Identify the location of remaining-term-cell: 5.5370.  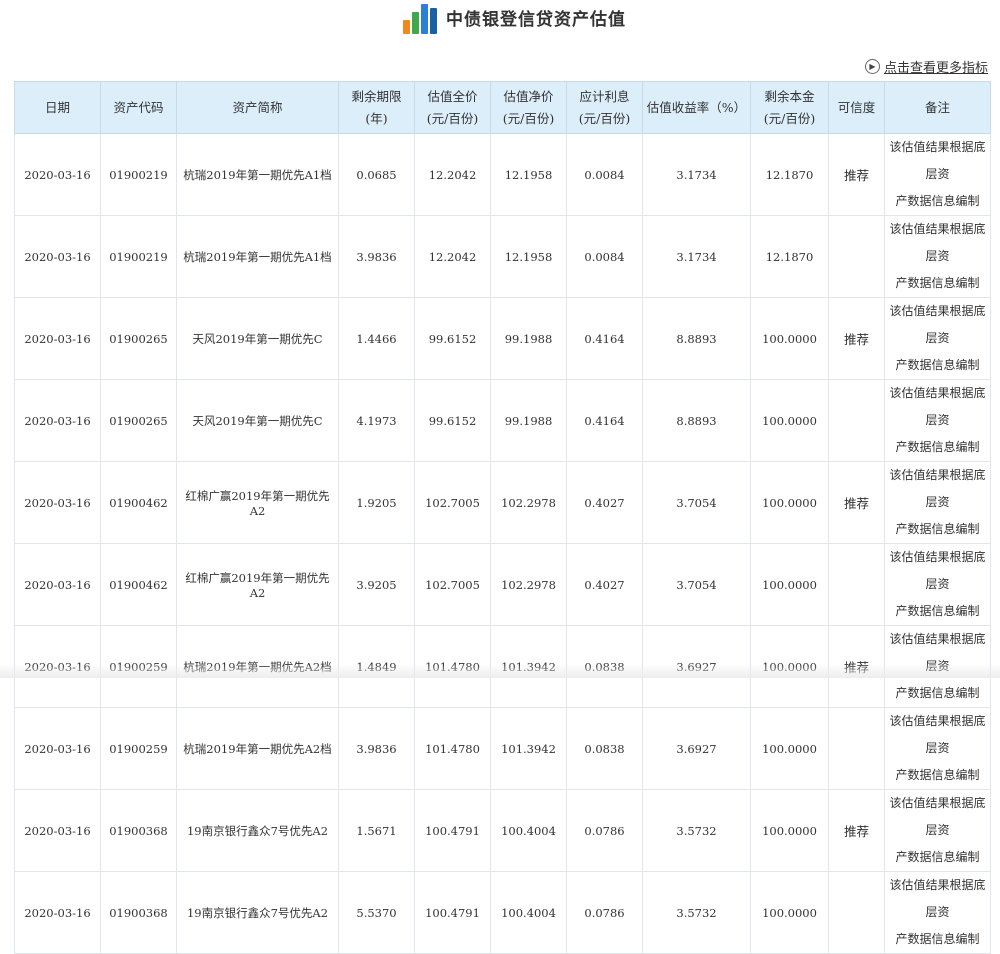
(377, 913).